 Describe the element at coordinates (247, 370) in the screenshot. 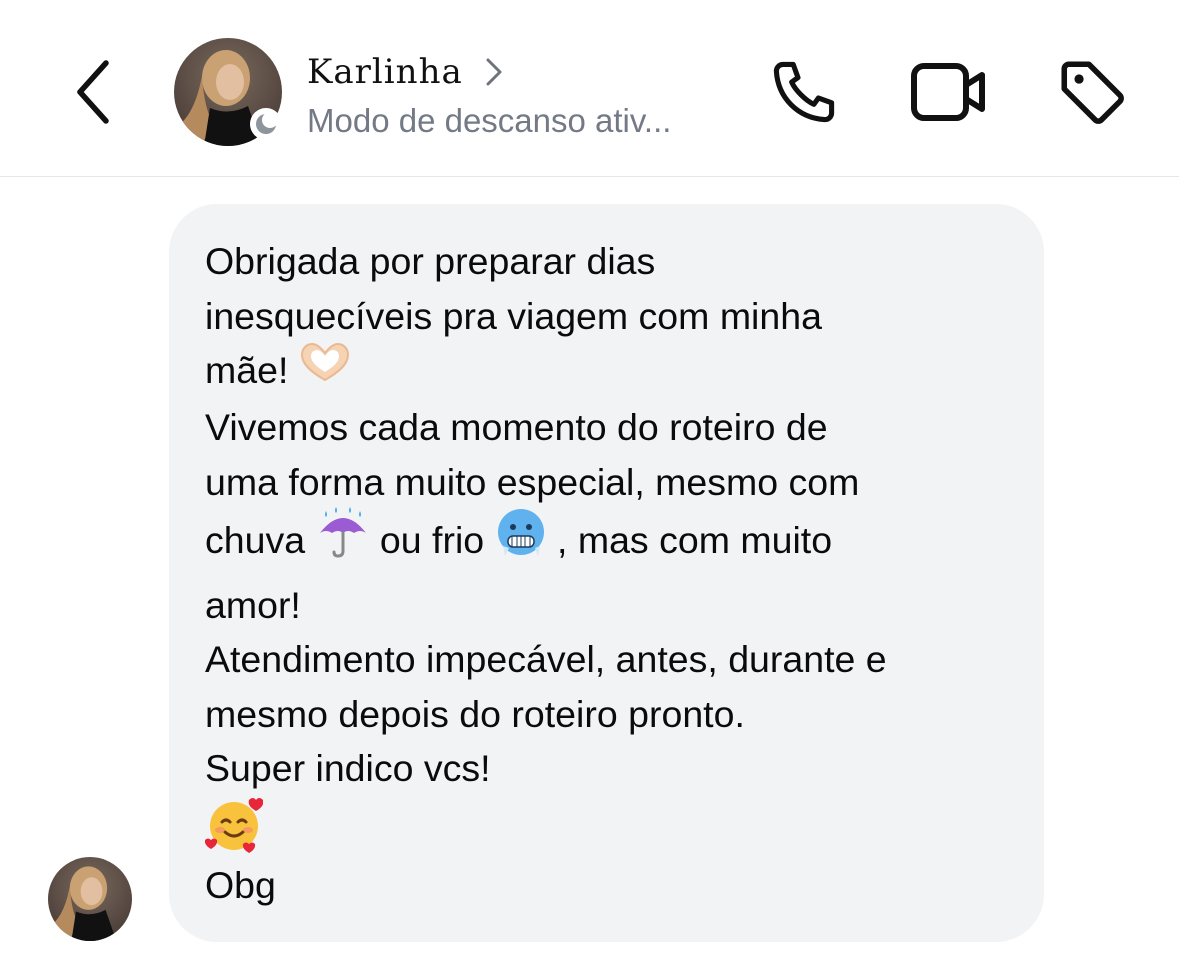

I see `message-line: mãe!` at that location.